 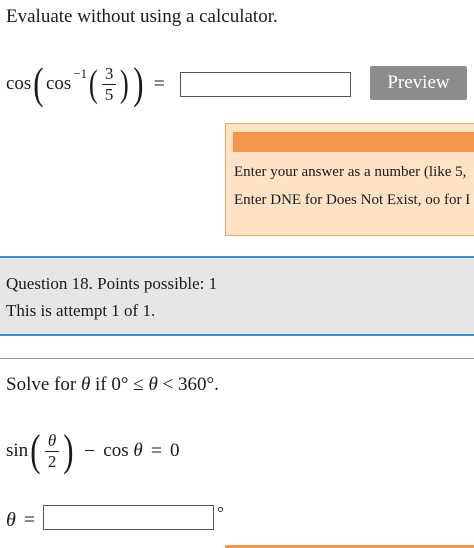 What do you see at coordinates (350, 172) in the screenshot?
I see `help-text: Enter your answer as a number (like 5,` at bounding box center [350, 172].